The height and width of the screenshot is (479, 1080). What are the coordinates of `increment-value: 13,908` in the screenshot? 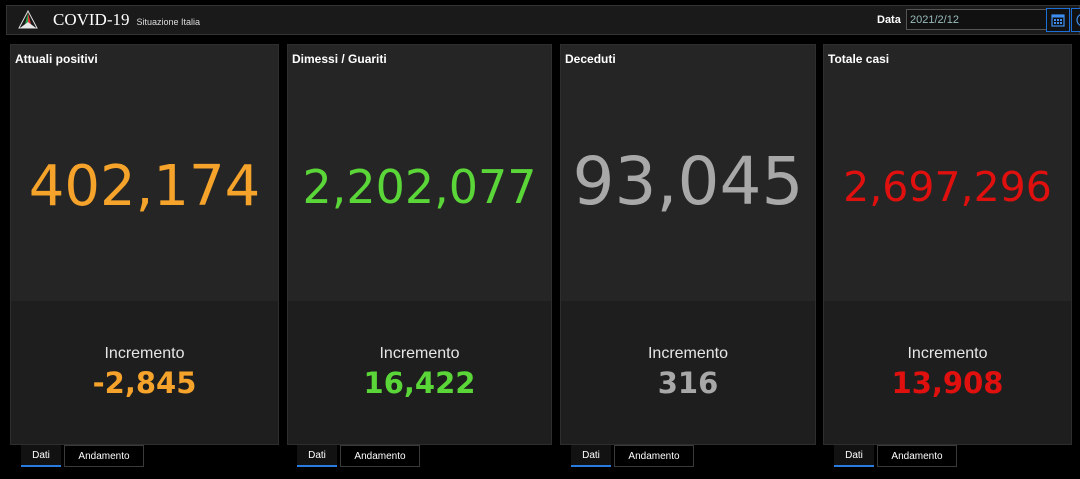 It's located at (947, 383).